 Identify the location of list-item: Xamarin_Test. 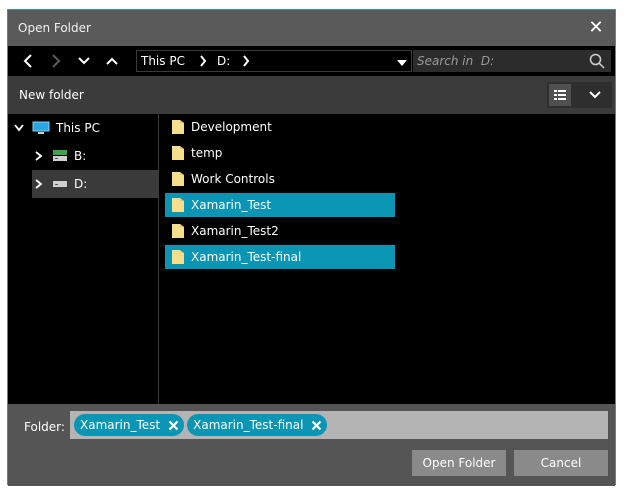
(280, 205).